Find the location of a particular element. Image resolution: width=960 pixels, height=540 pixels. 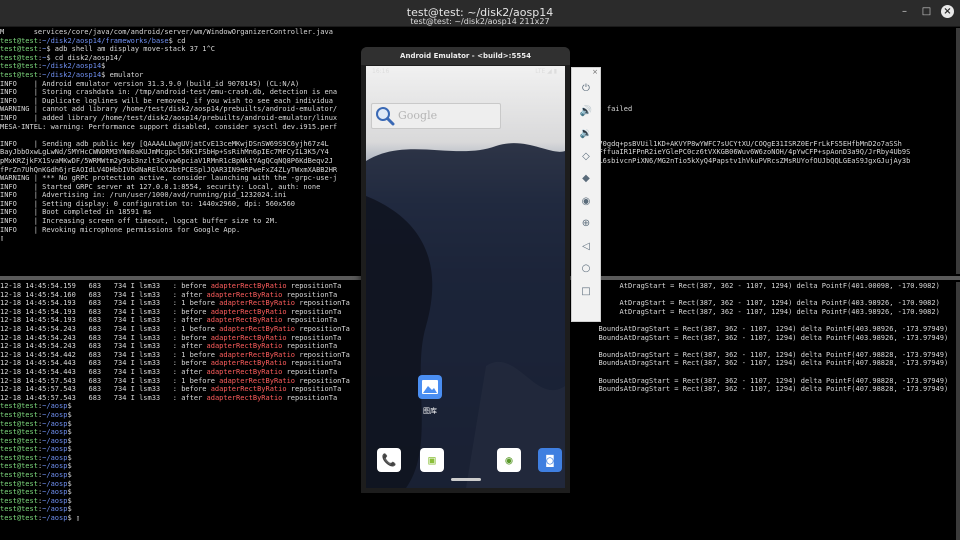

overview-icon: □ is located at coordinates (586, 292).